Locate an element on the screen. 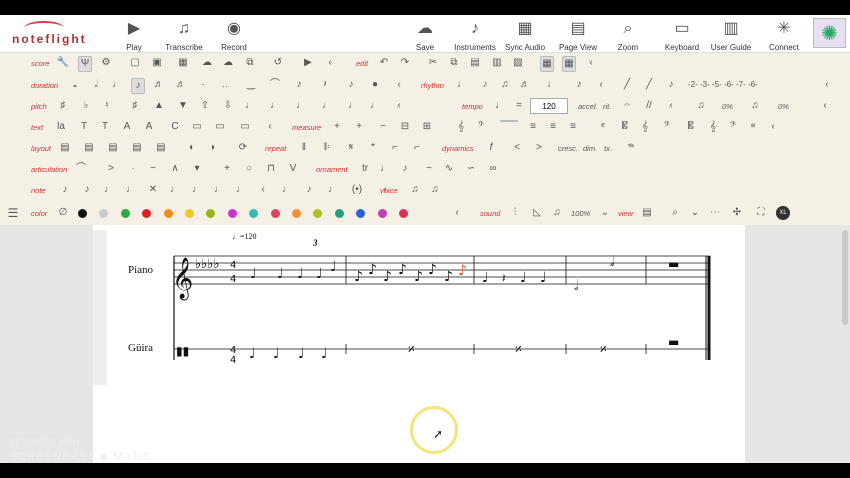  bow-icon: ⊓ is located at coordinates (271, 169).